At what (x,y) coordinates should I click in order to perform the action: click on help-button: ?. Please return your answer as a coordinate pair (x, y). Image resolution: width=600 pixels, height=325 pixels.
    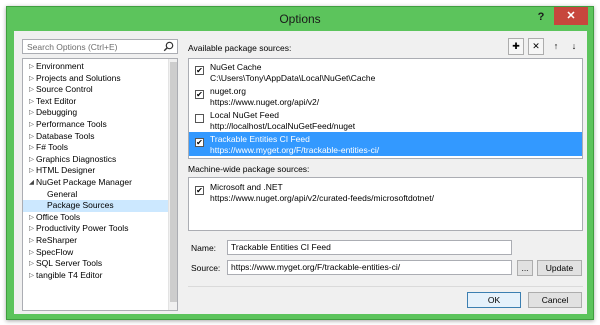
    Looking at the image, I should click on (541, 17).